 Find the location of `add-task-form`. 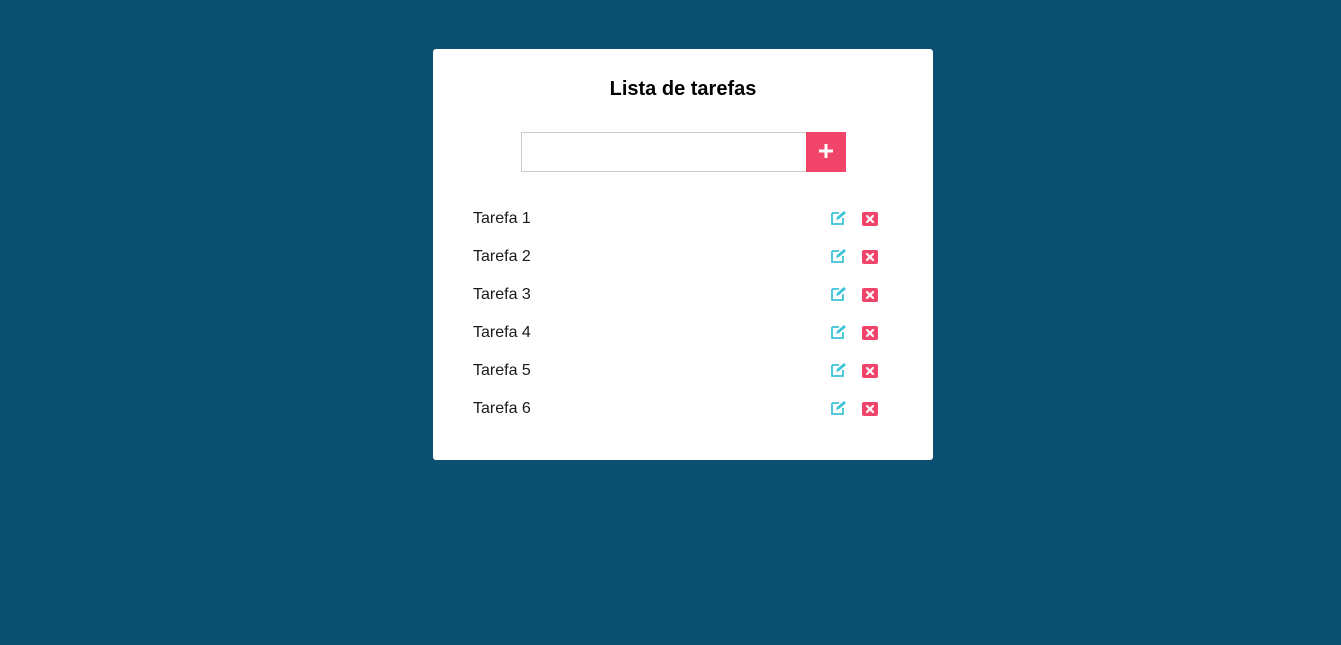

add-task-form is located at coordinates (683, 152).